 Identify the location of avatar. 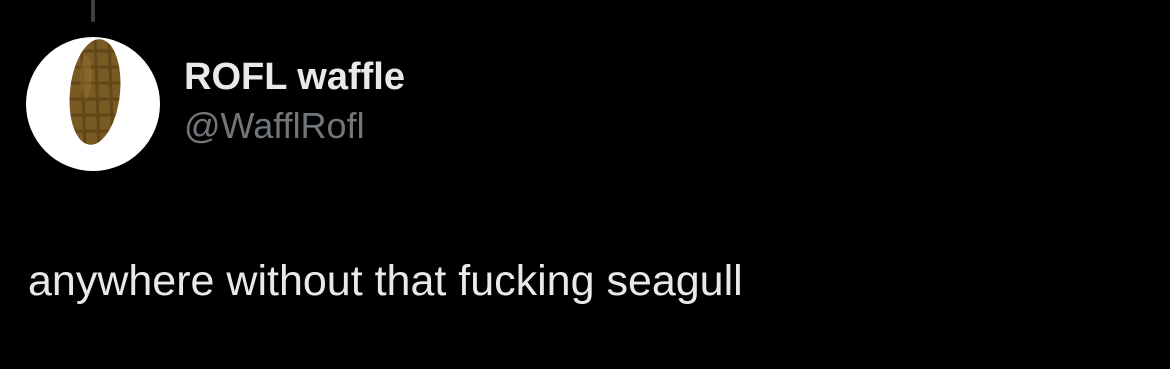
(93, 104).